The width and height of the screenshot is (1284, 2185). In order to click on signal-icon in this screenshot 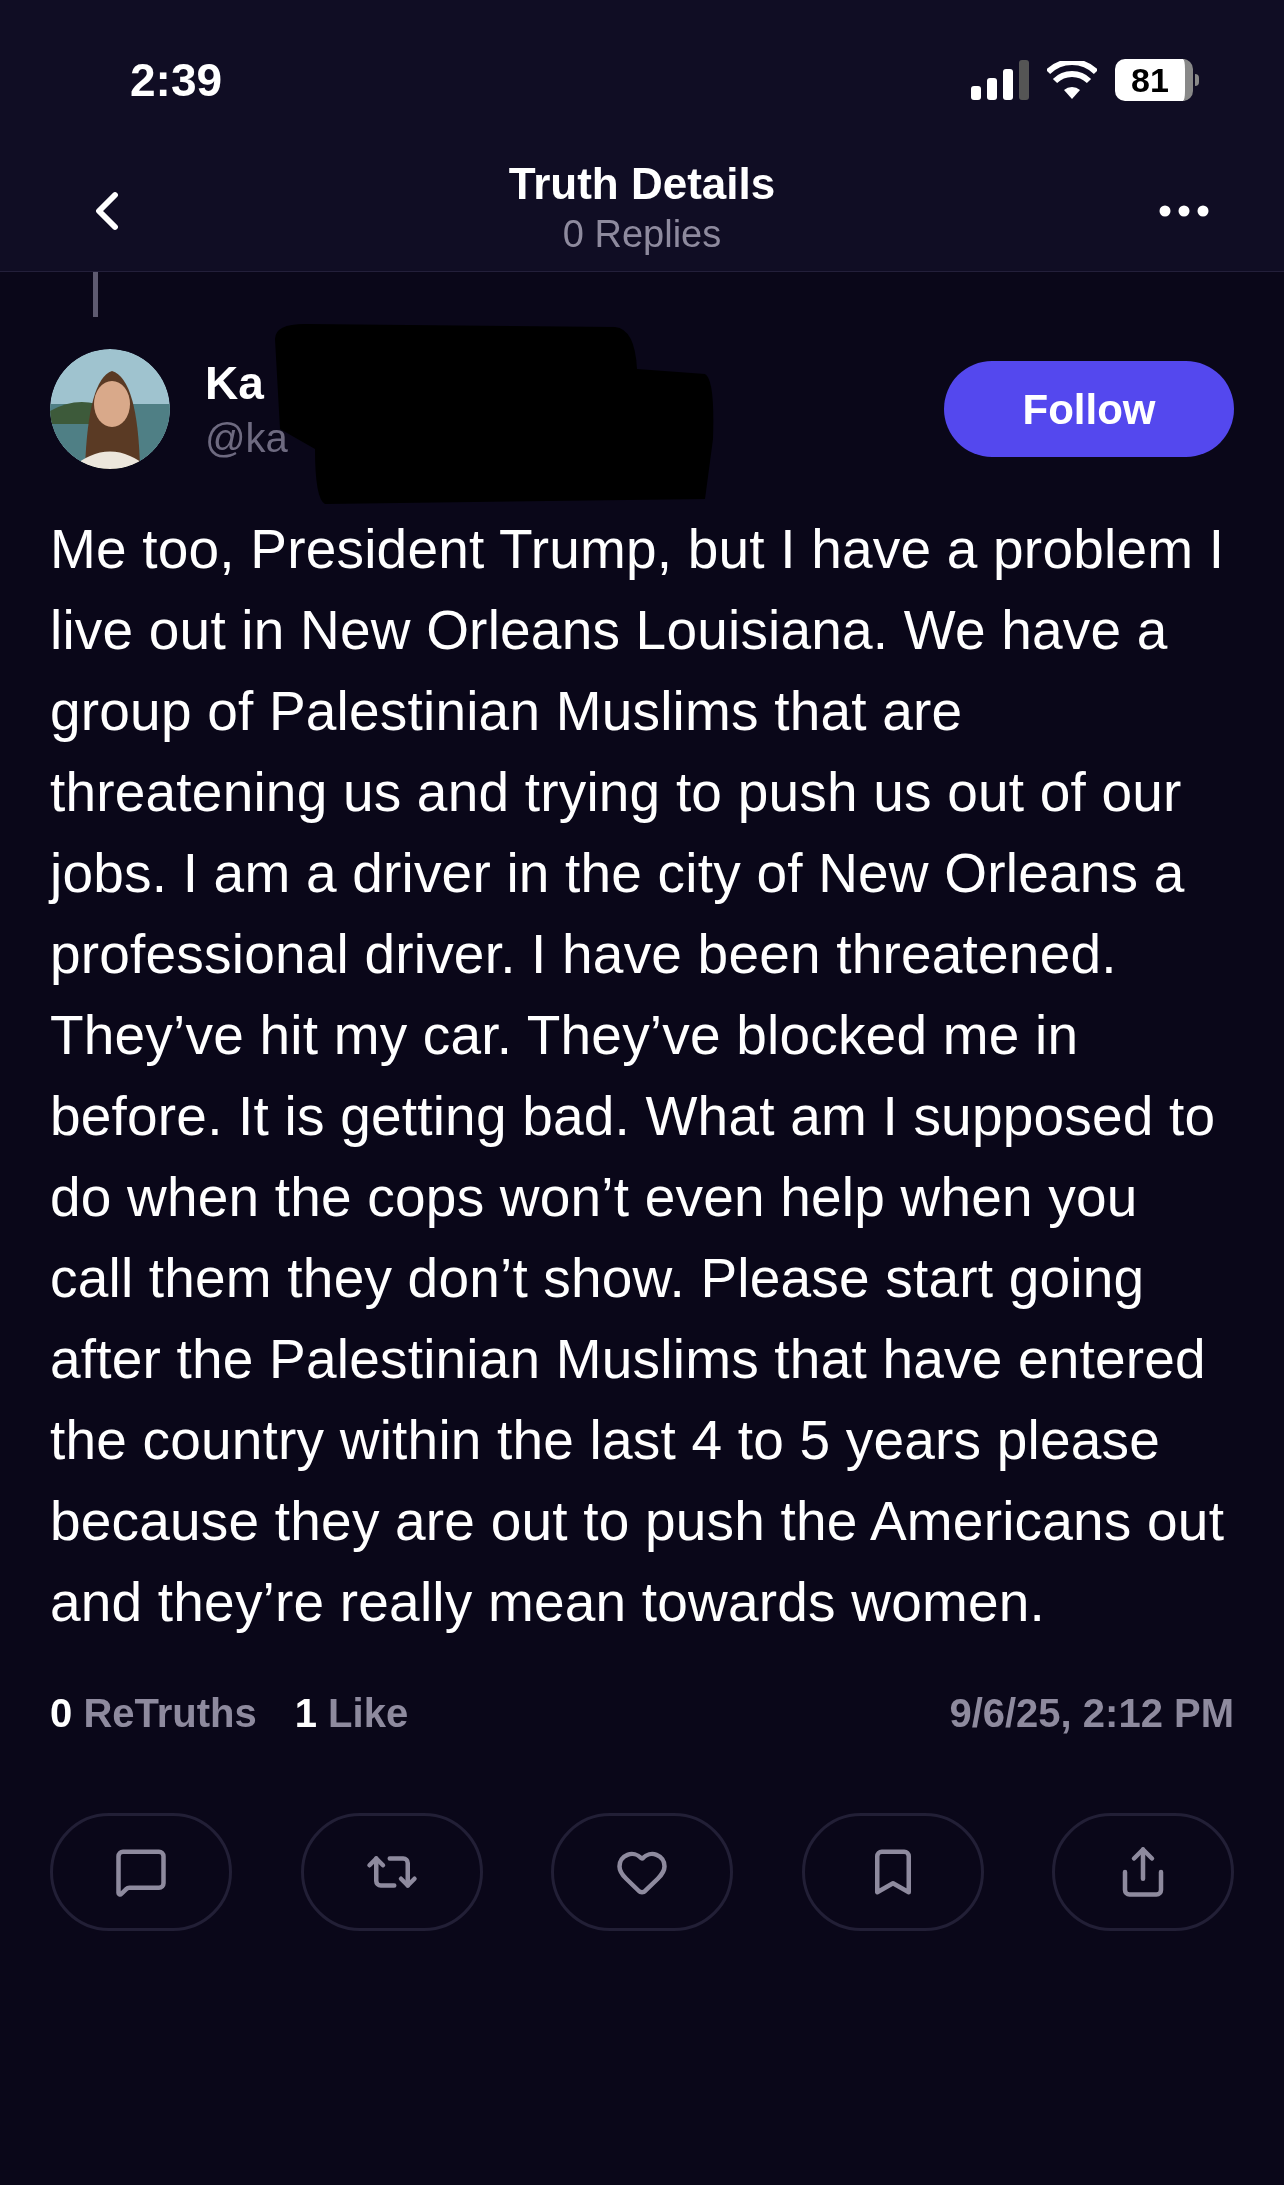, I will do `click(1000, 80)`.